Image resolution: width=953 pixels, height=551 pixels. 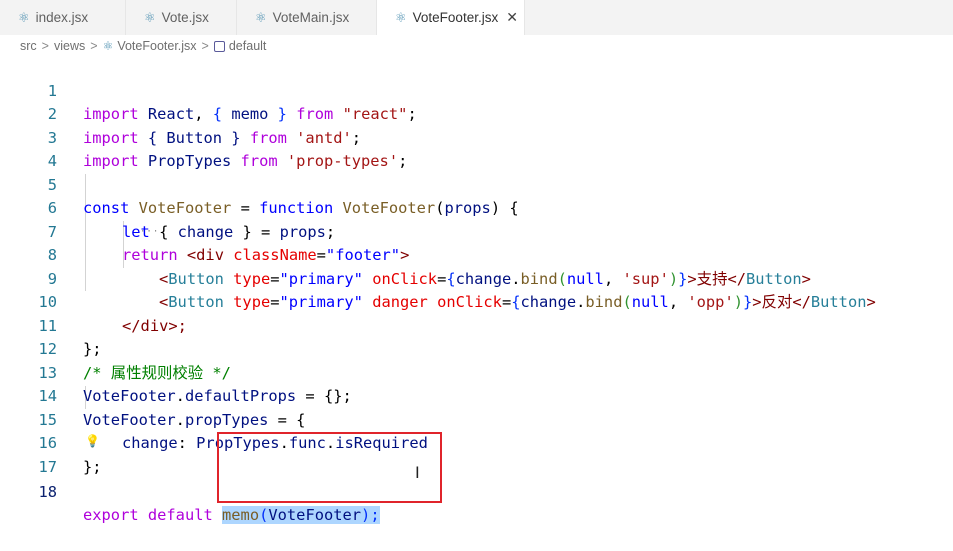 I want to click on breadcrumb-src: src, so click(x=28, y=46).